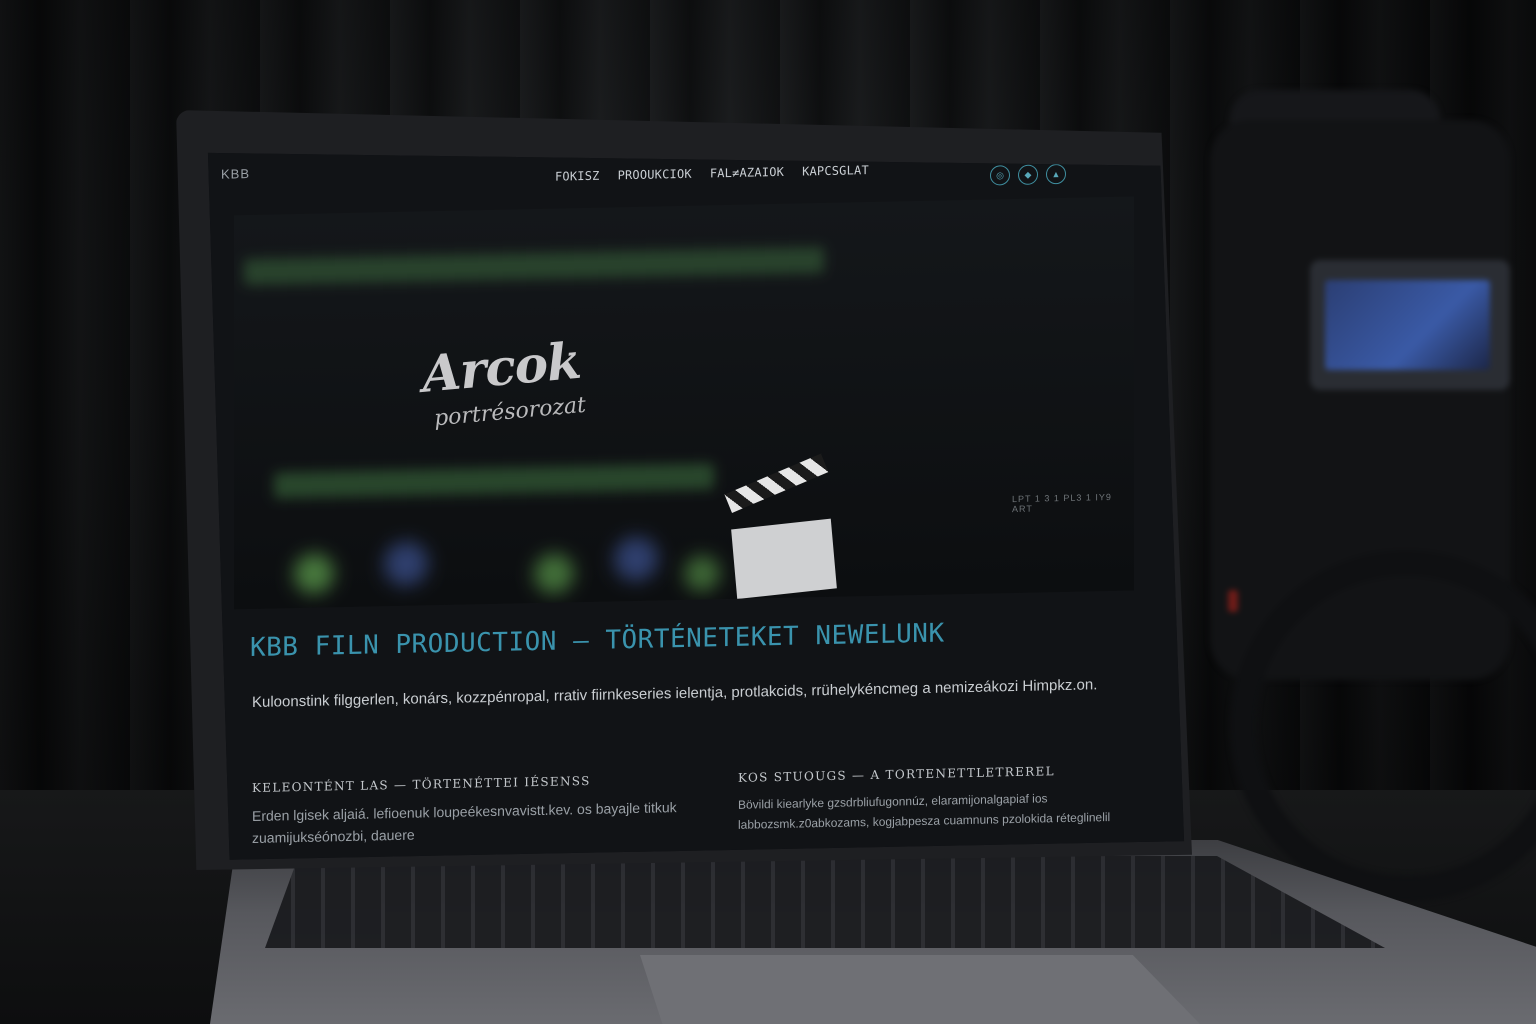 The image size is (1536, 1024). I want to click on hero-caption: LPT 1 3 1 PL3 1 IY9 ART, so click(1062, 503).